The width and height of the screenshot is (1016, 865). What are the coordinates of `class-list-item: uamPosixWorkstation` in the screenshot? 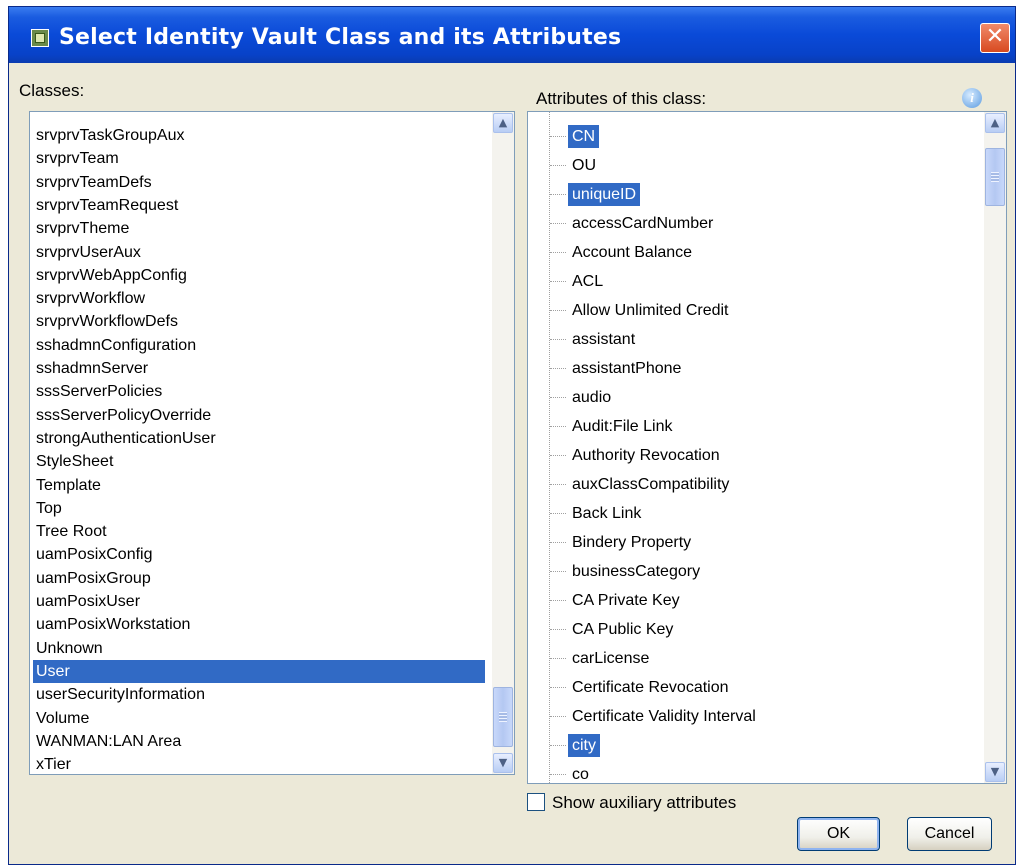 It's located at (113, 624).